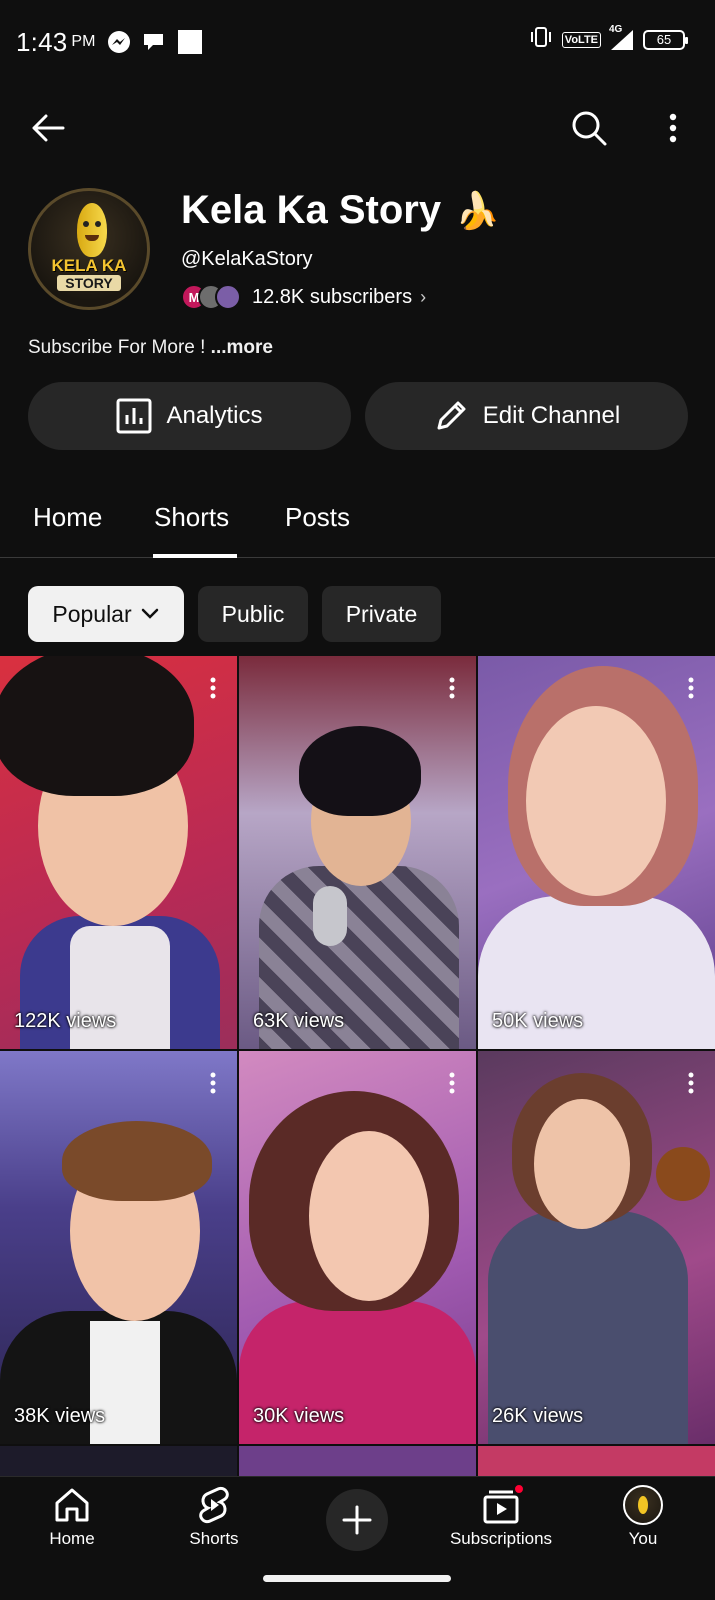 This screenshot has height=1600, width=715. I want to click on short-tile: 30K views, so click(357, 1247).